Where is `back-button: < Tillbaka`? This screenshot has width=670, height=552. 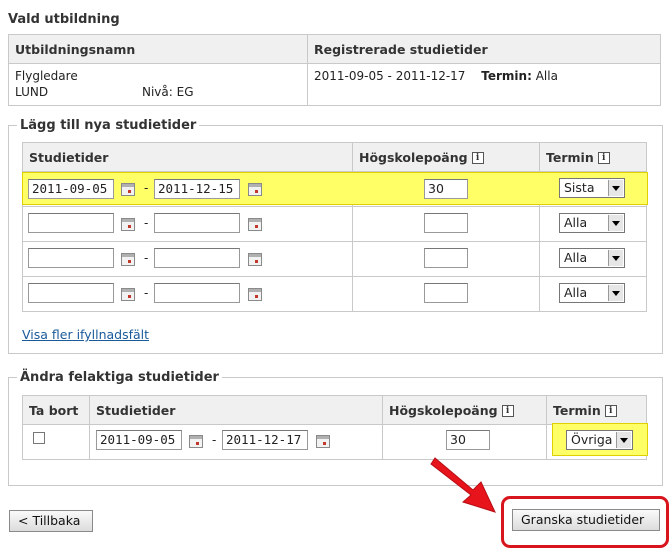
back-button: < Tillbaka is located at coordinates (51, 521).